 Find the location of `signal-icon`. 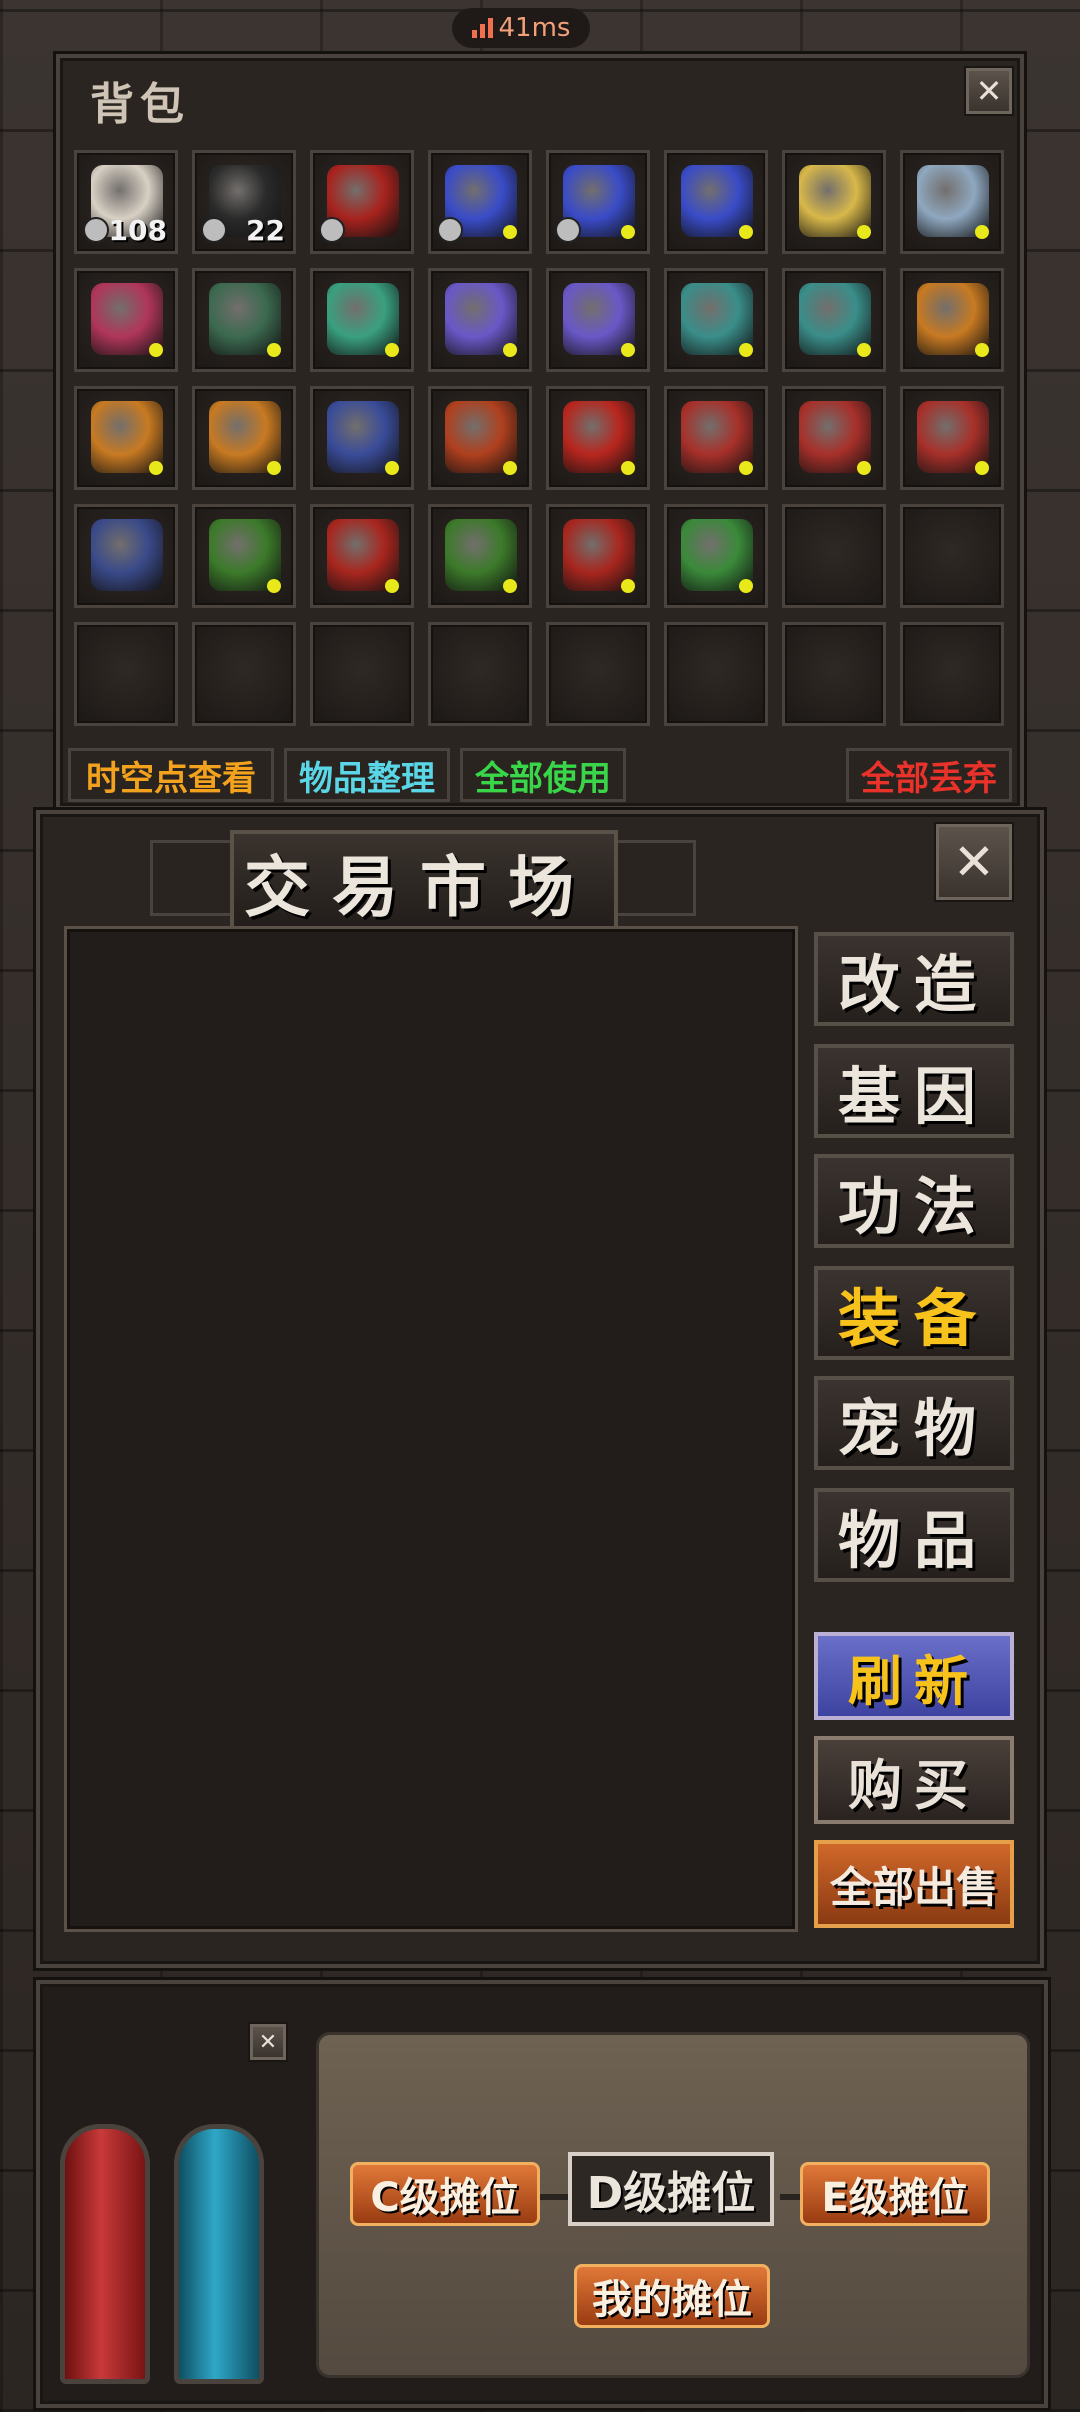

signal-icon is located at coordinates (482, 28).